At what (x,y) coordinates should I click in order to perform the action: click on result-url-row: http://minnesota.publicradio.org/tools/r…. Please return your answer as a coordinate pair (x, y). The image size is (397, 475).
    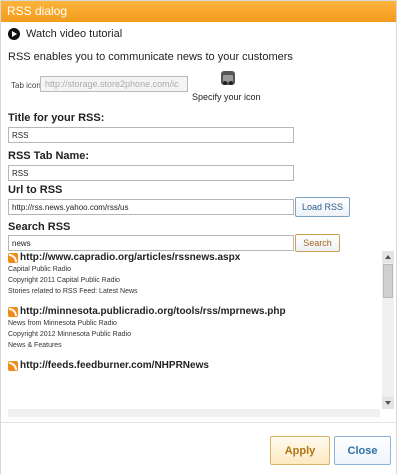
    Looking at the image, I should click on (194, 311).